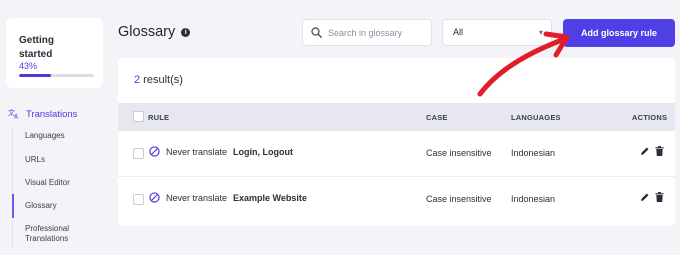 The height and width of the screenshot is (255, 680). Describe the element at coordinates (57, 159) in the screenshot. I see `sidebar-item-urls: URLs` at that location.